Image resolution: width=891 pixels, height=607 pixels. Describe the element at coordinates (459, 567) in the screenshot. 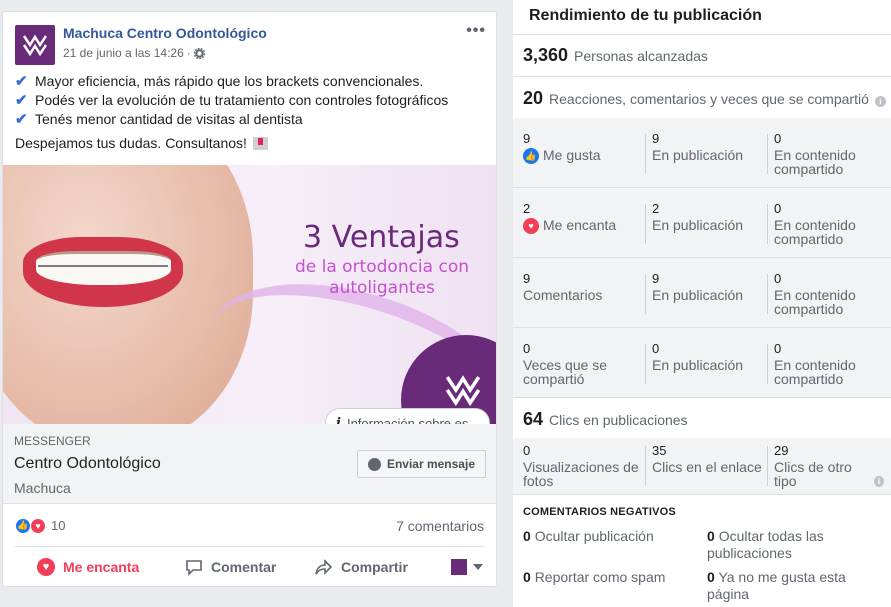

I see `page-avatar-icon` at that location.